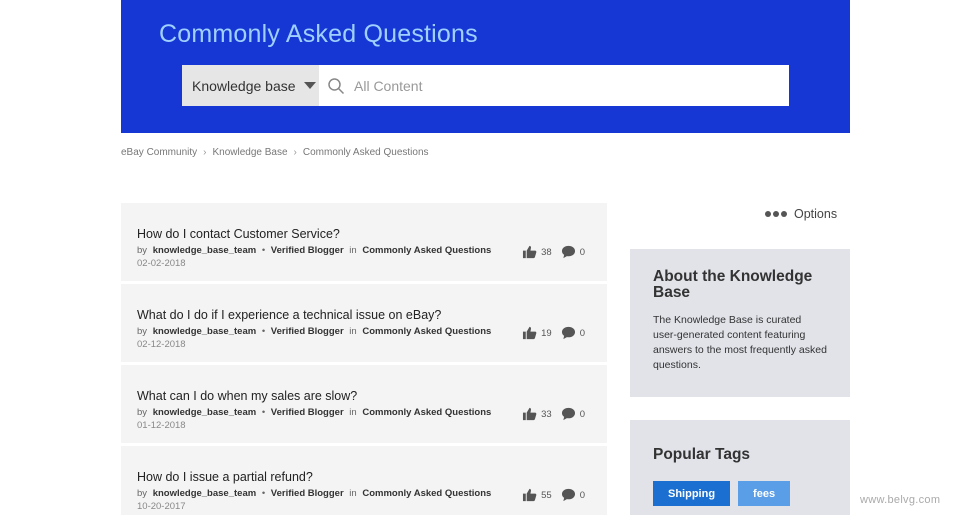 This screenshot has height=515, width=960. I want to click on tag-shipping: Shipping, so click(692, 493).